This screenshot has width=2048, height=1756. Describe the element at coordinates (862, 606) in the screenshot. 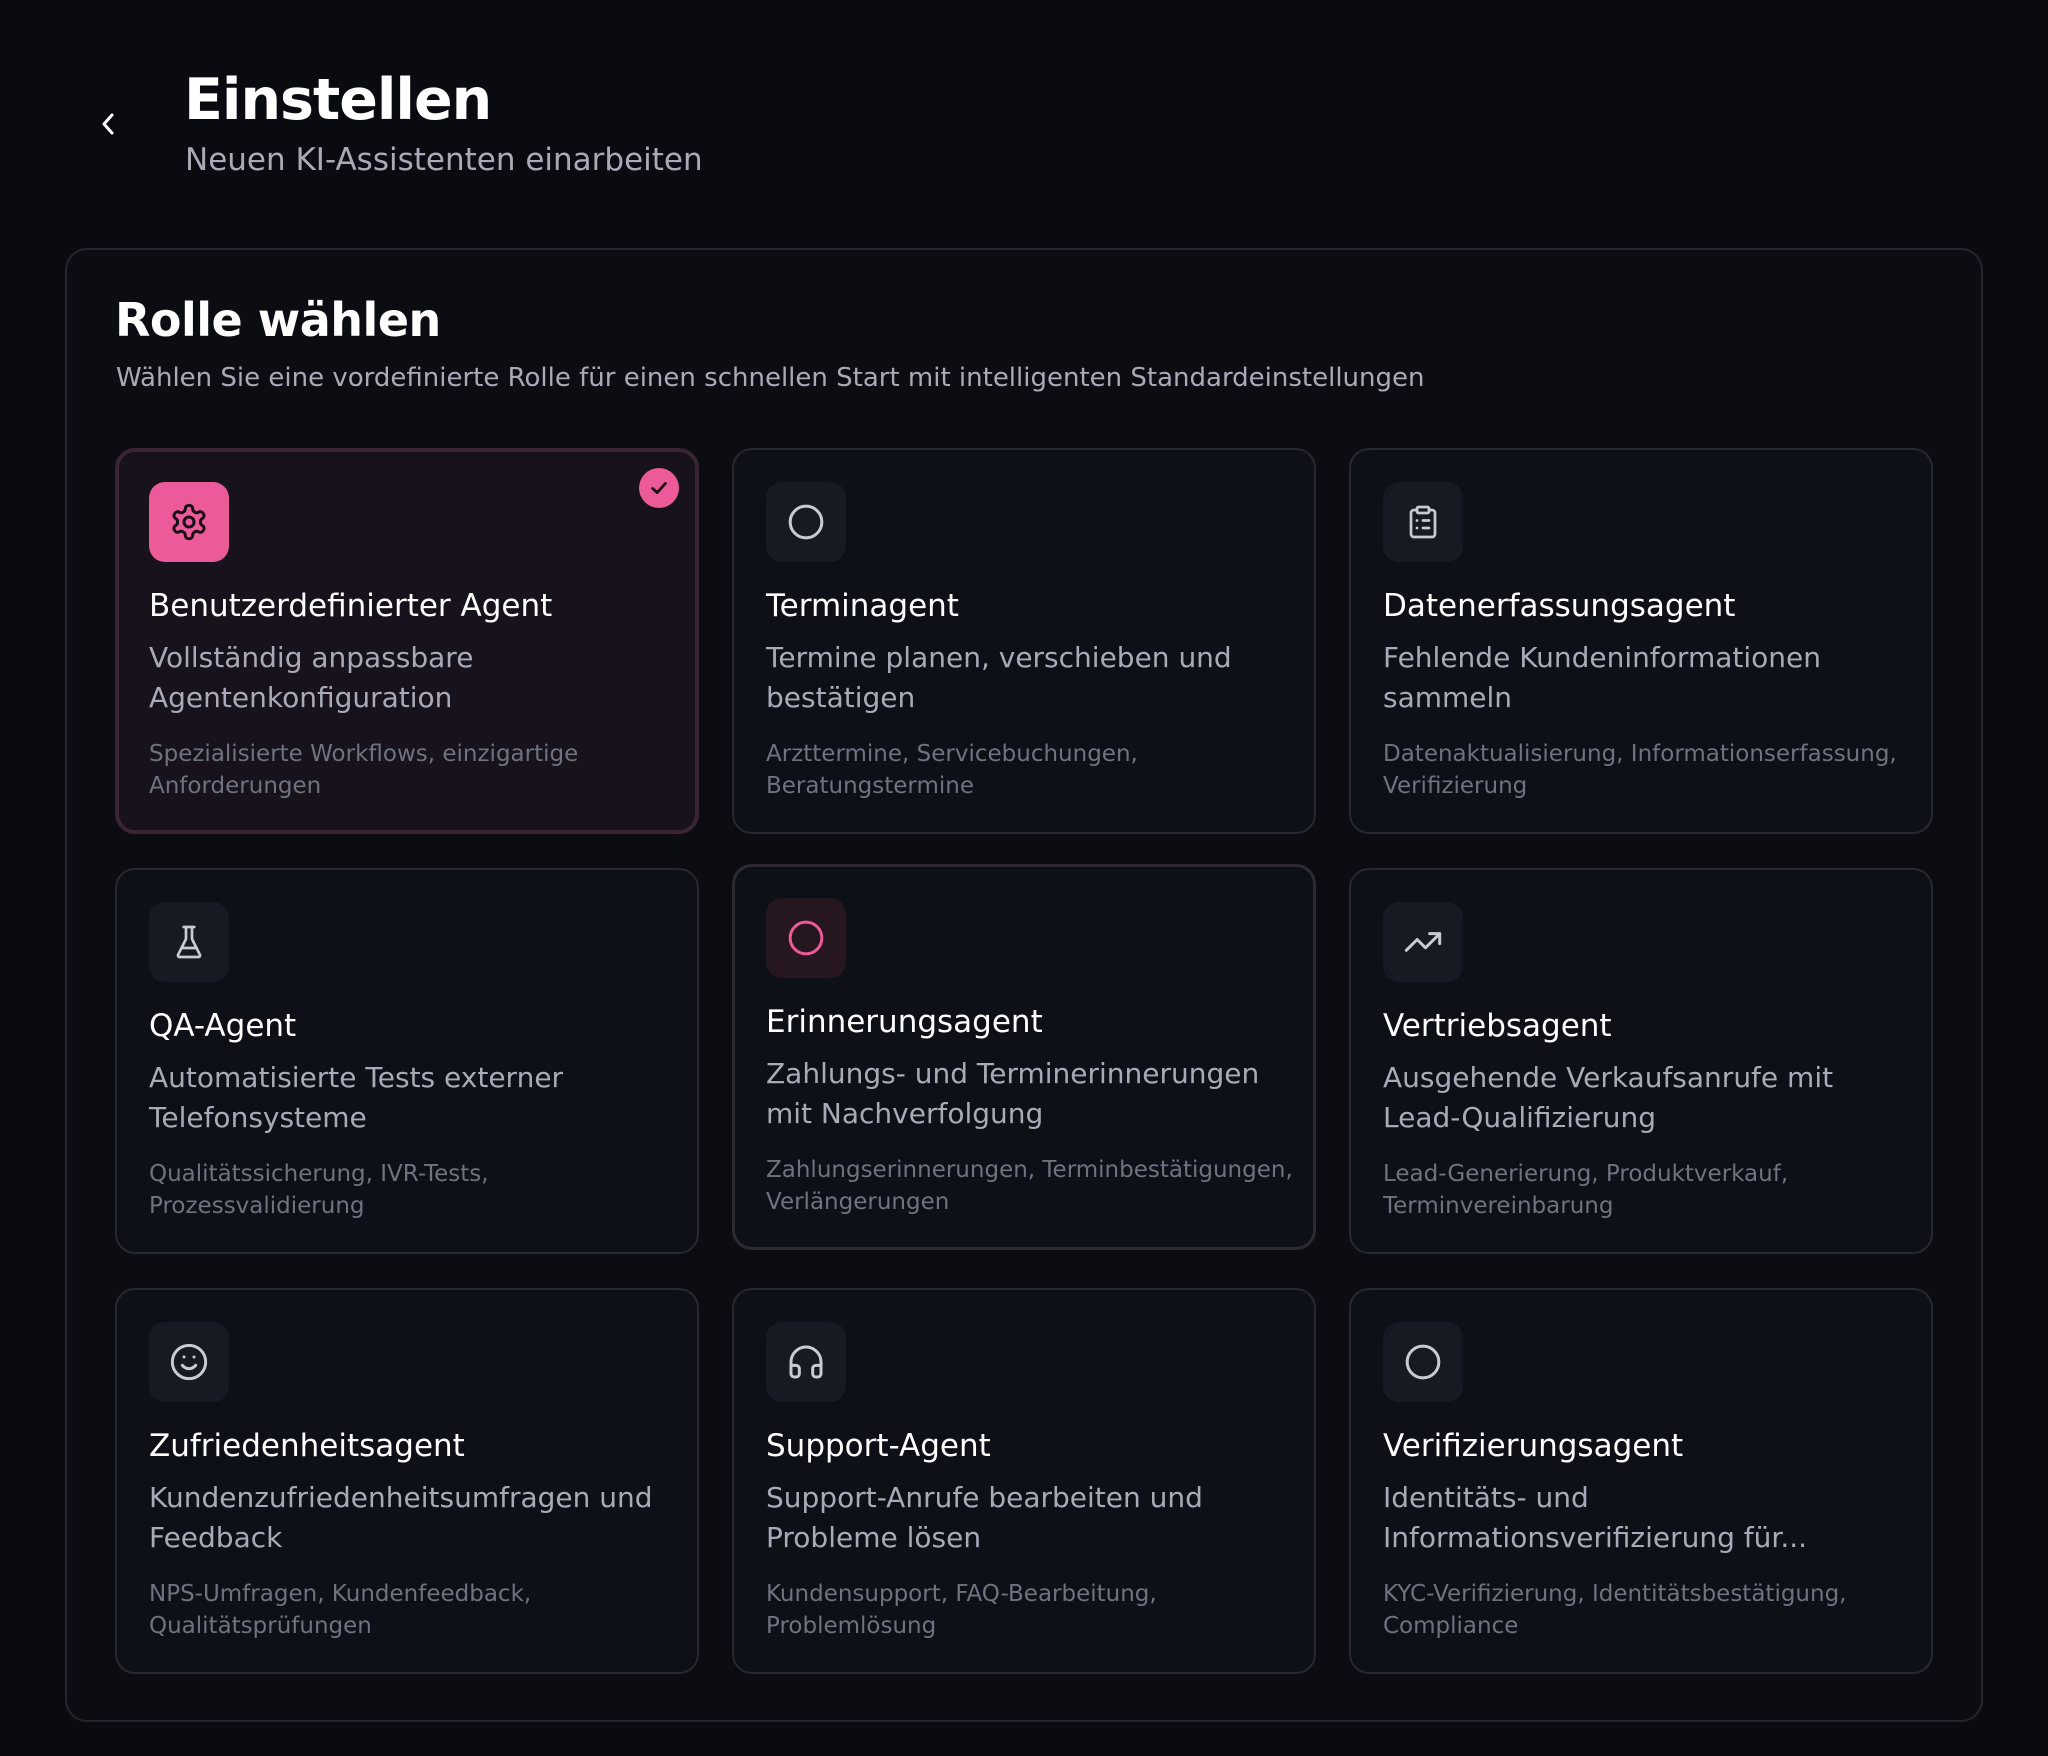

I see `role-title: Terminagent` at that location.